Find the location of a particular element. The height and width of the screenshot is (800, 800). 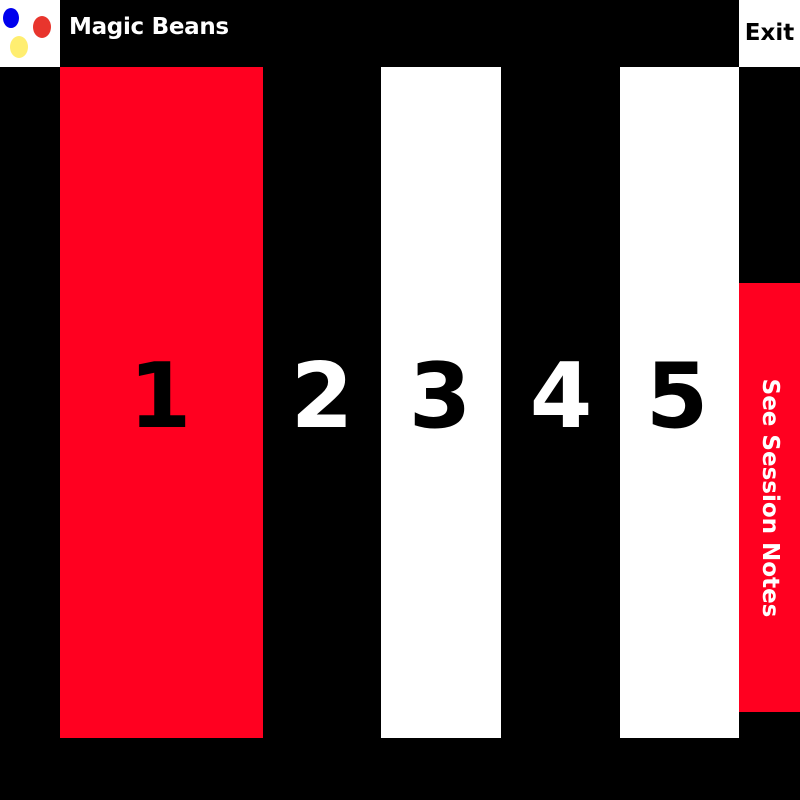

exit-button: Exit is located at coordinates (769, 33).